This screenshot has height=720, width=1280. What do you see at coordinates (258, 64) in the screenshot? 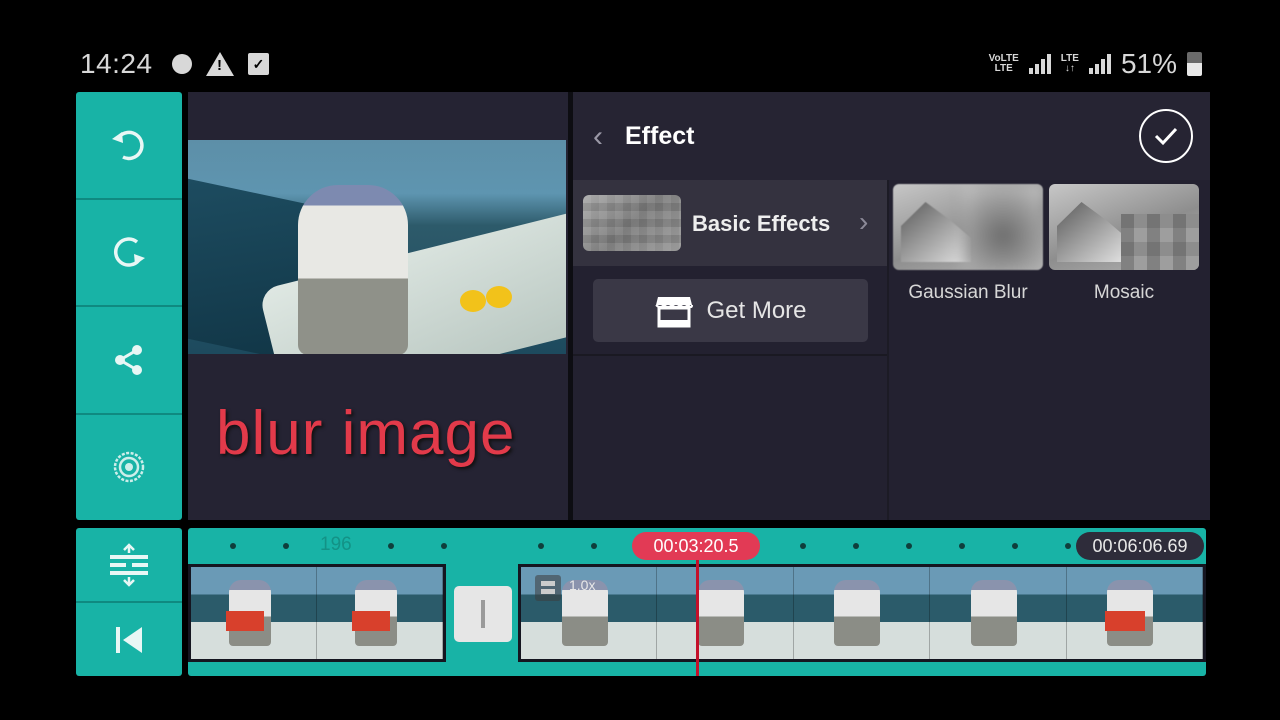
I see `checkbox-notification-icon: ✓` at bounding box center [258, 64].